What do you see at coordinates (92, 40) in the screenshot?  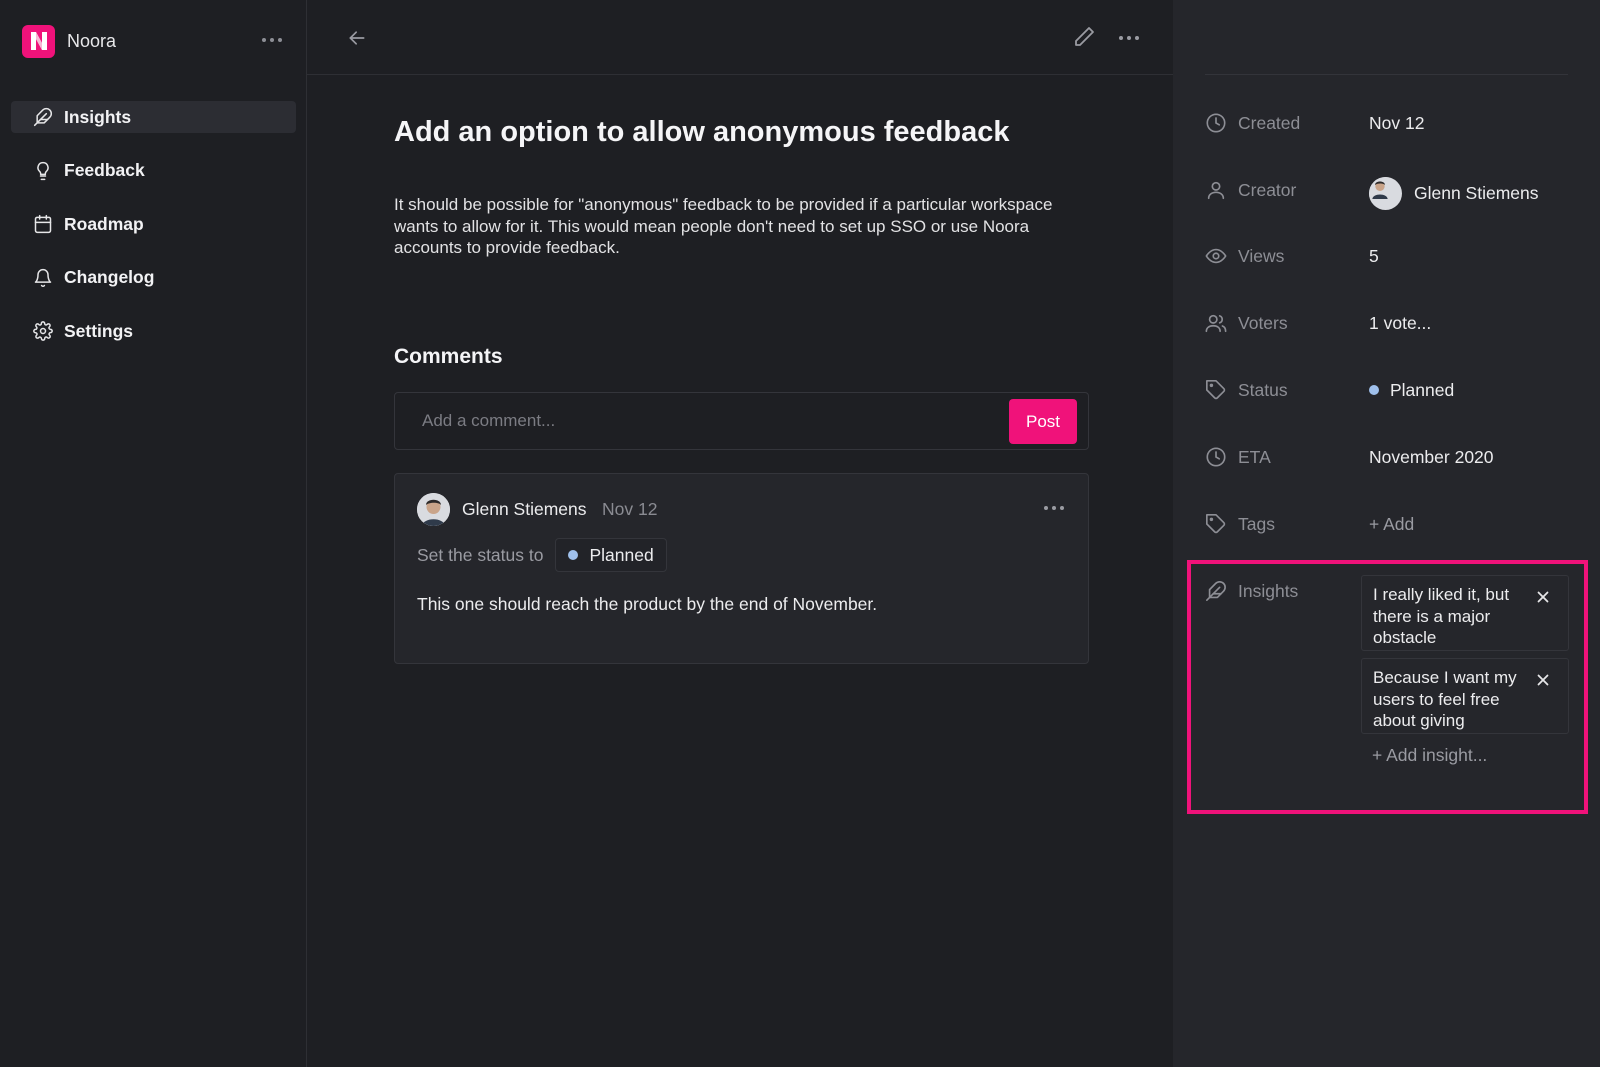 I see `workspace-name: Noora` at bounding box center [92, 40].